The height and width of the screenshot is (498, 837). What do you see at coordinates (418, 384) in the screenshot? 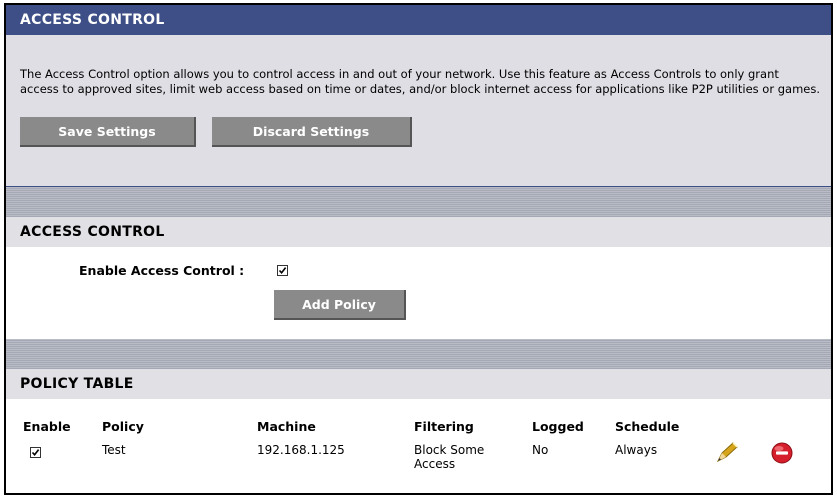
I see `policy-table-section-header: POLICY TABLE` at bounding box center [418, 384].